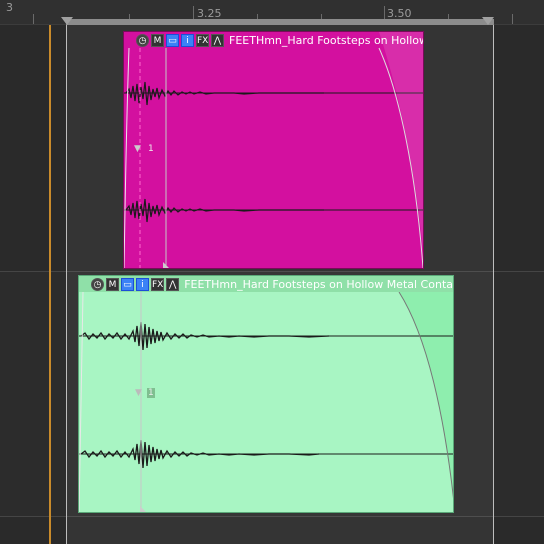 This screenshot has height=544, width=544. What do you see at coordinates (493, 284) in the screenshot?
I see `selection-end-line` at bounding box center [493, 284].